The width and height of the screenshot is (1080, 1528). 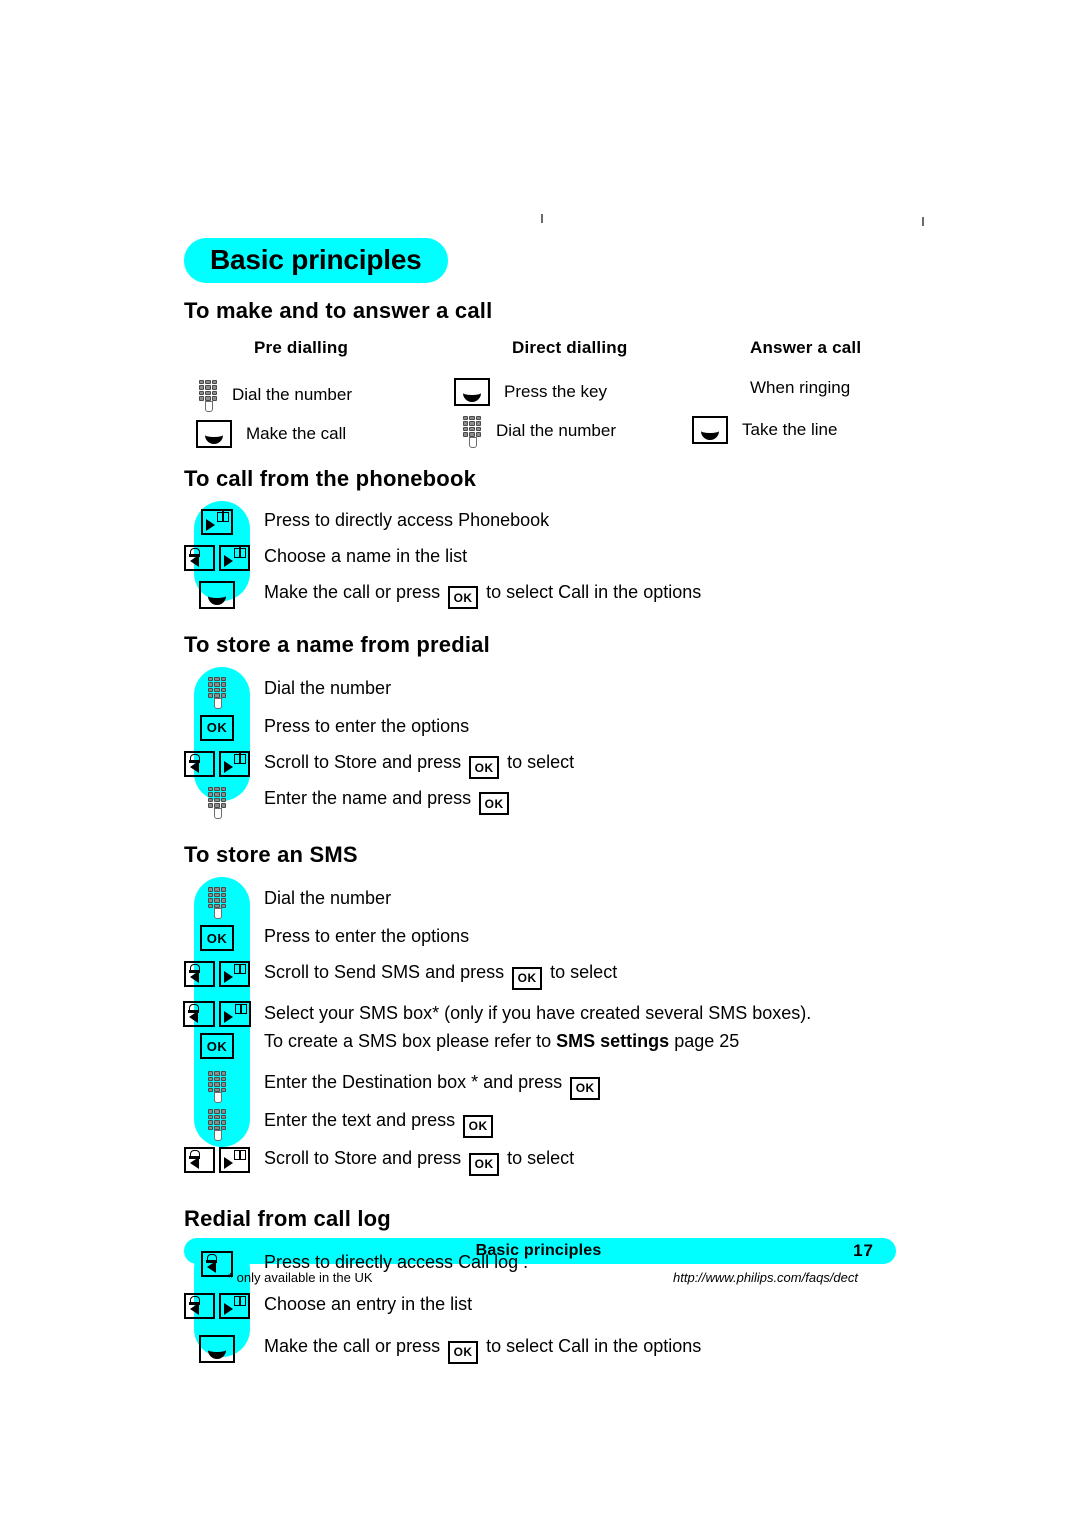 I want to click on section-title-call-from-phonebook: To call from the phonebook, so click(x=330, y=478).